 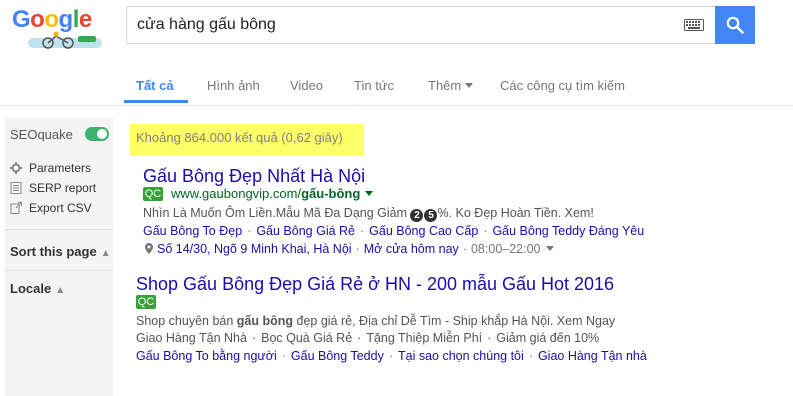 I want to click on locale-section: Locale ▲, so click(x=37, y=288).